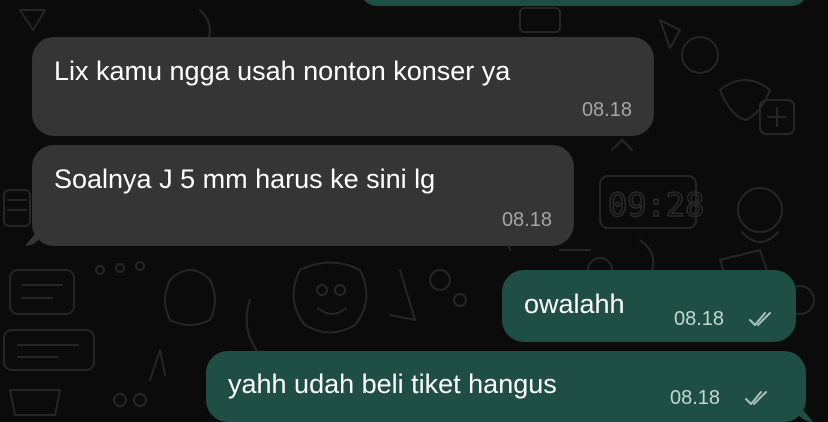  I want to click on message-text: yahh udah beli tiket hangus, so click(392, 384).